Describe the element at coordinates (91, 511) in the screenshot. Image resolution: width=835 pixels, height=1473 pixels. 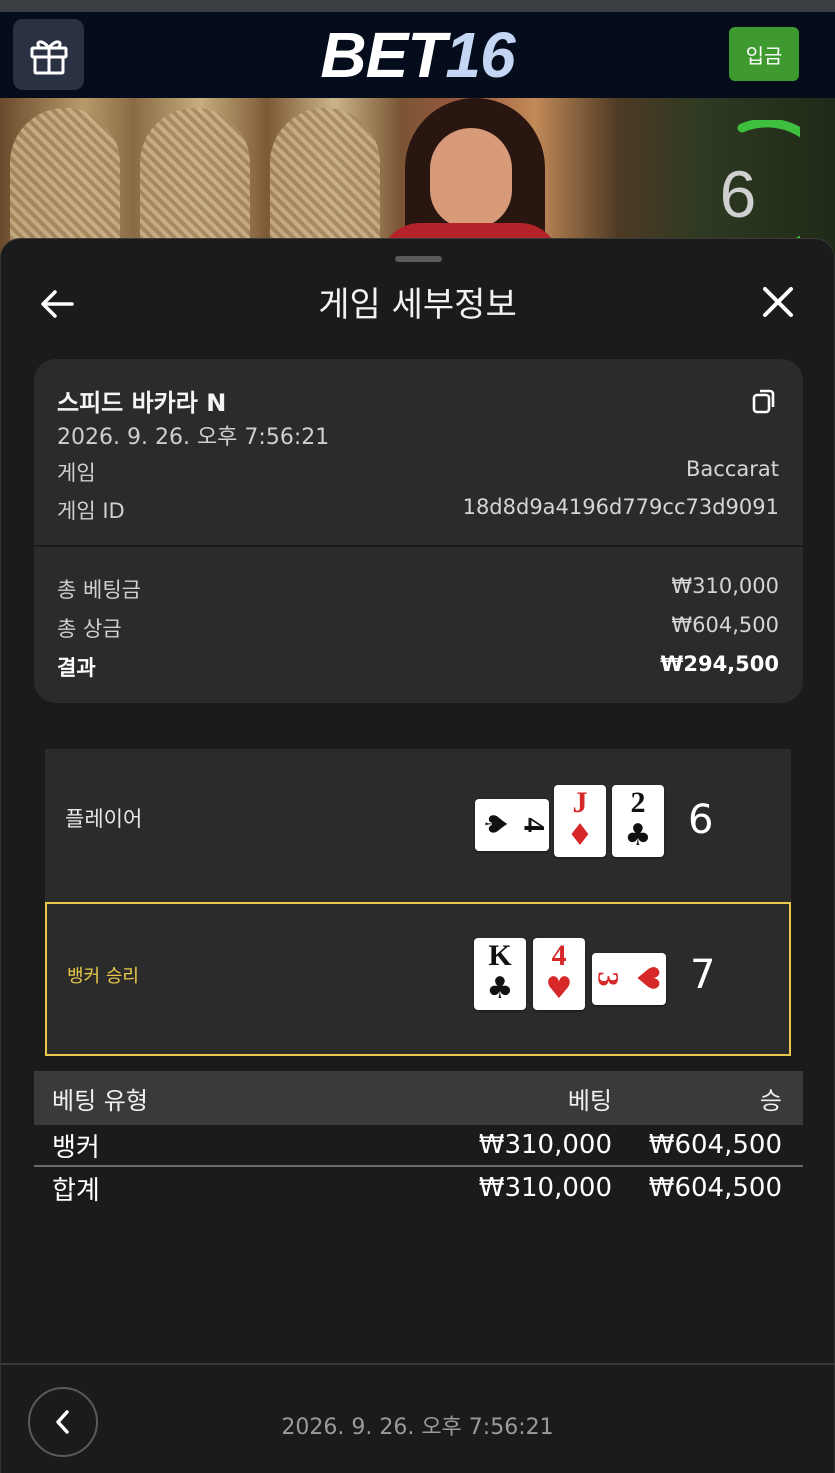
I see `game-id-label: 게임 ID` at that location.